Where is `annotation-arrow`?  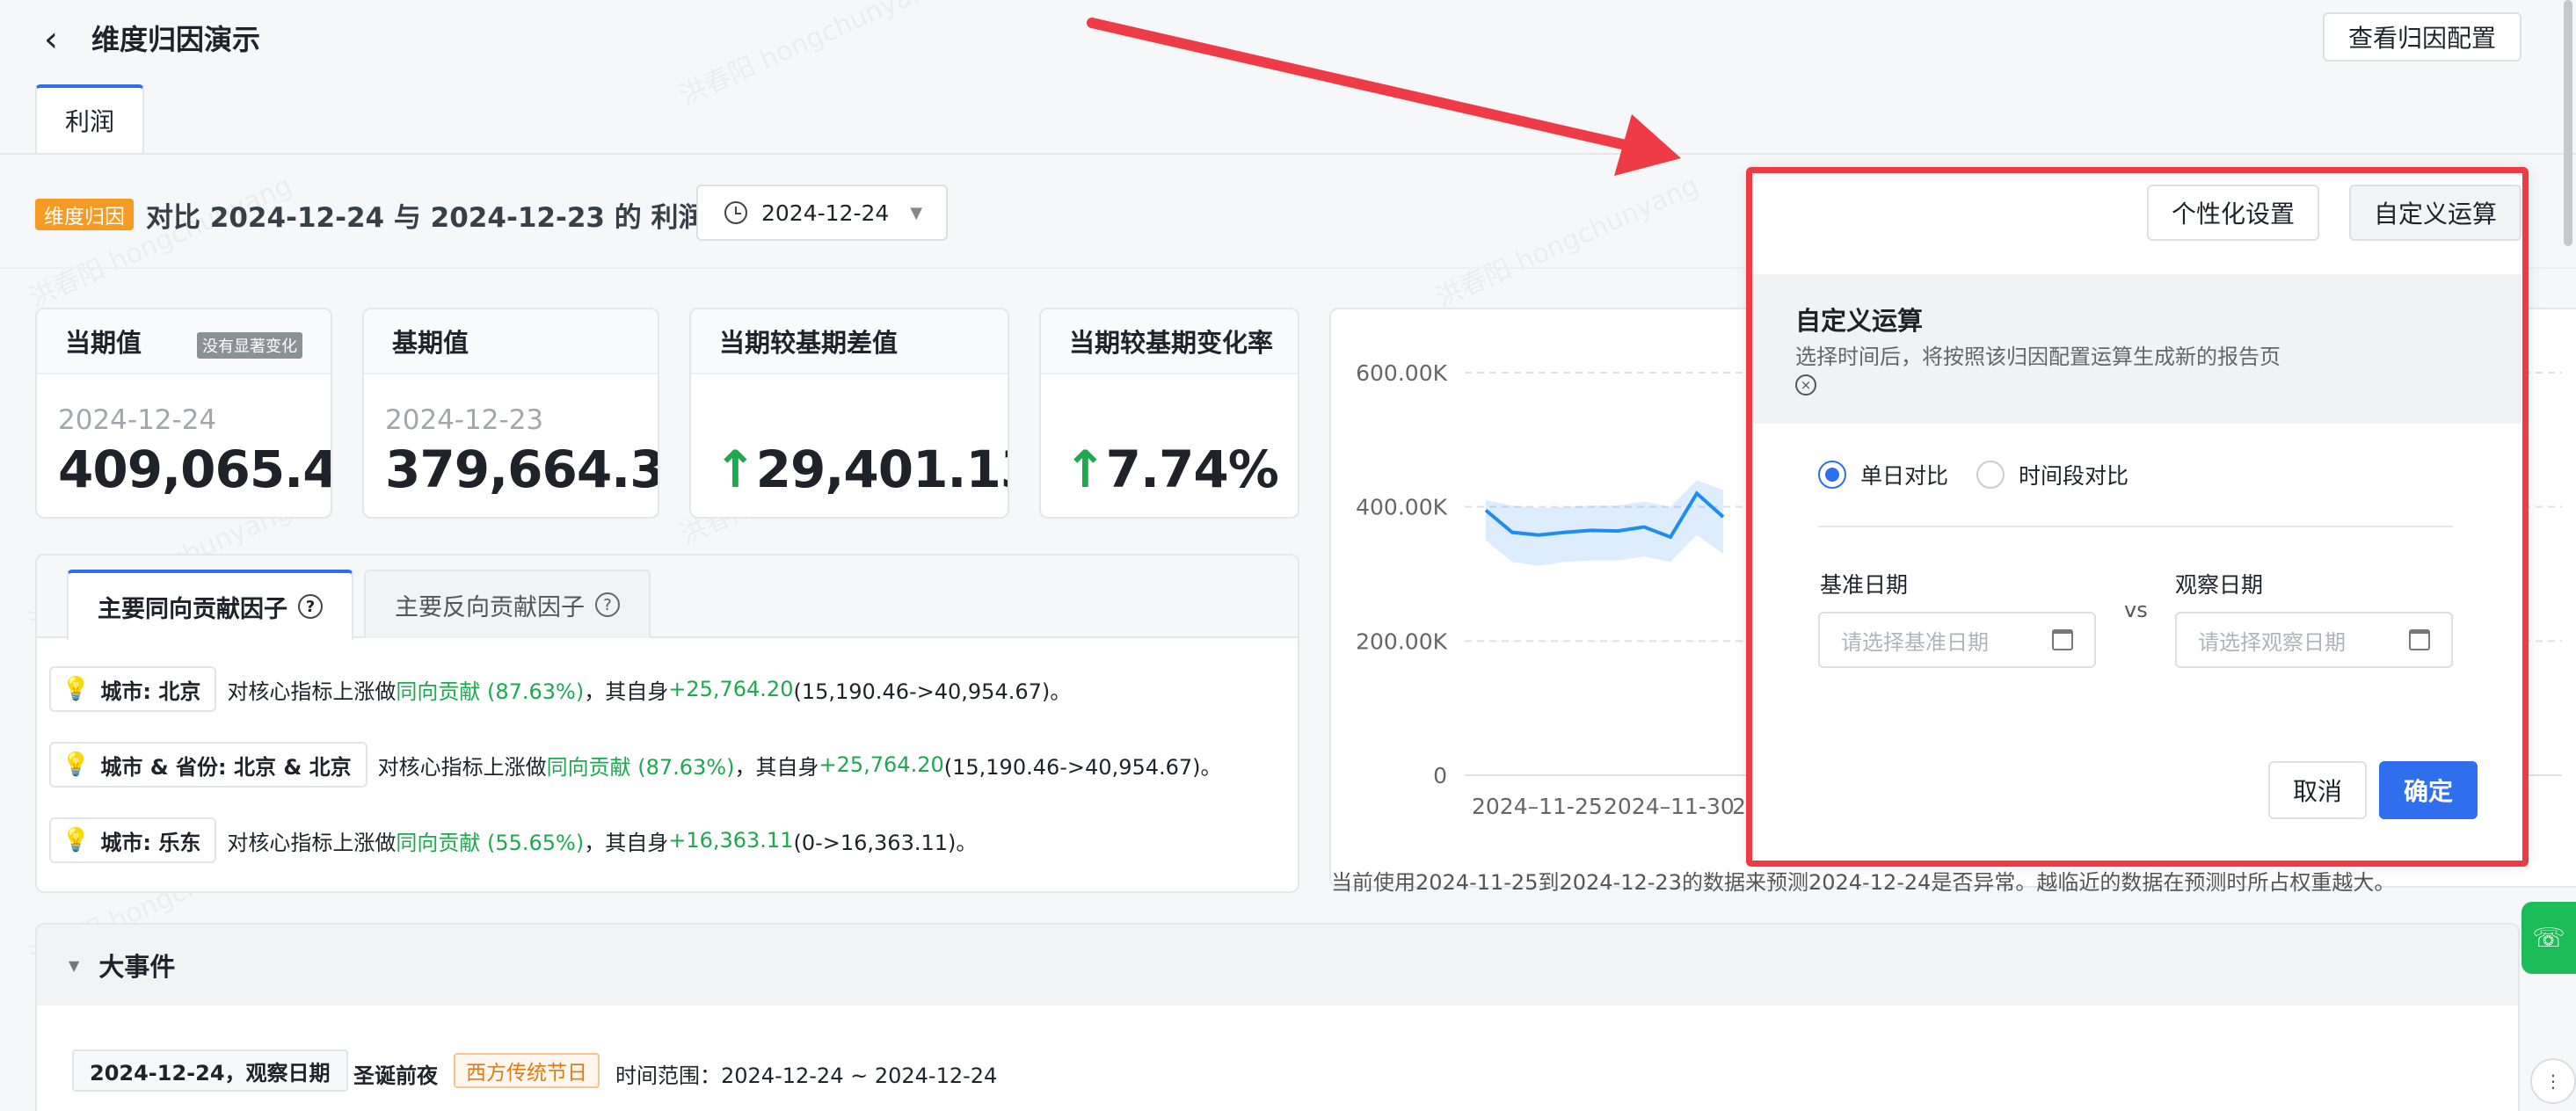 annotation-arrow is located at coordinates (1384, 97).